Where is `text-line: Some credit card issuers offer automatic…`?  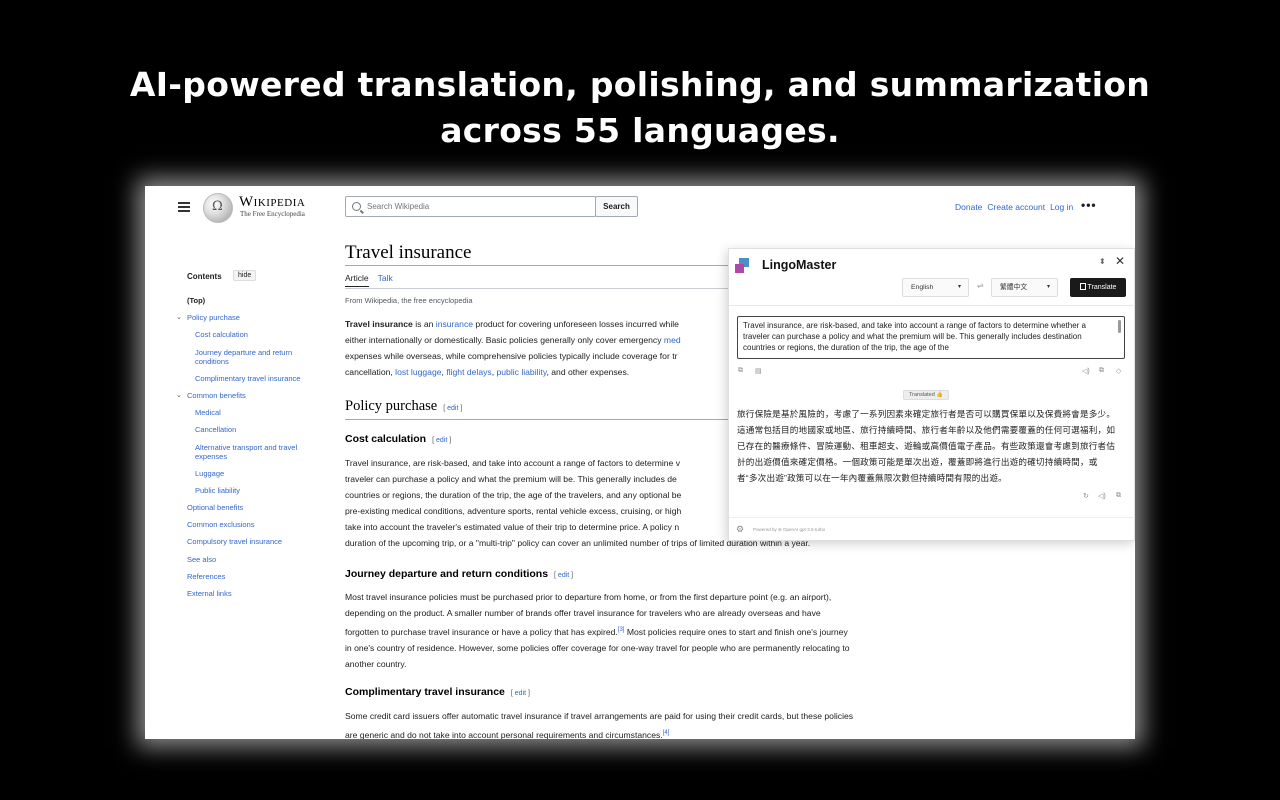 text-line: Some credit card issuers offer automatic… is located at coordinates (599, 716).